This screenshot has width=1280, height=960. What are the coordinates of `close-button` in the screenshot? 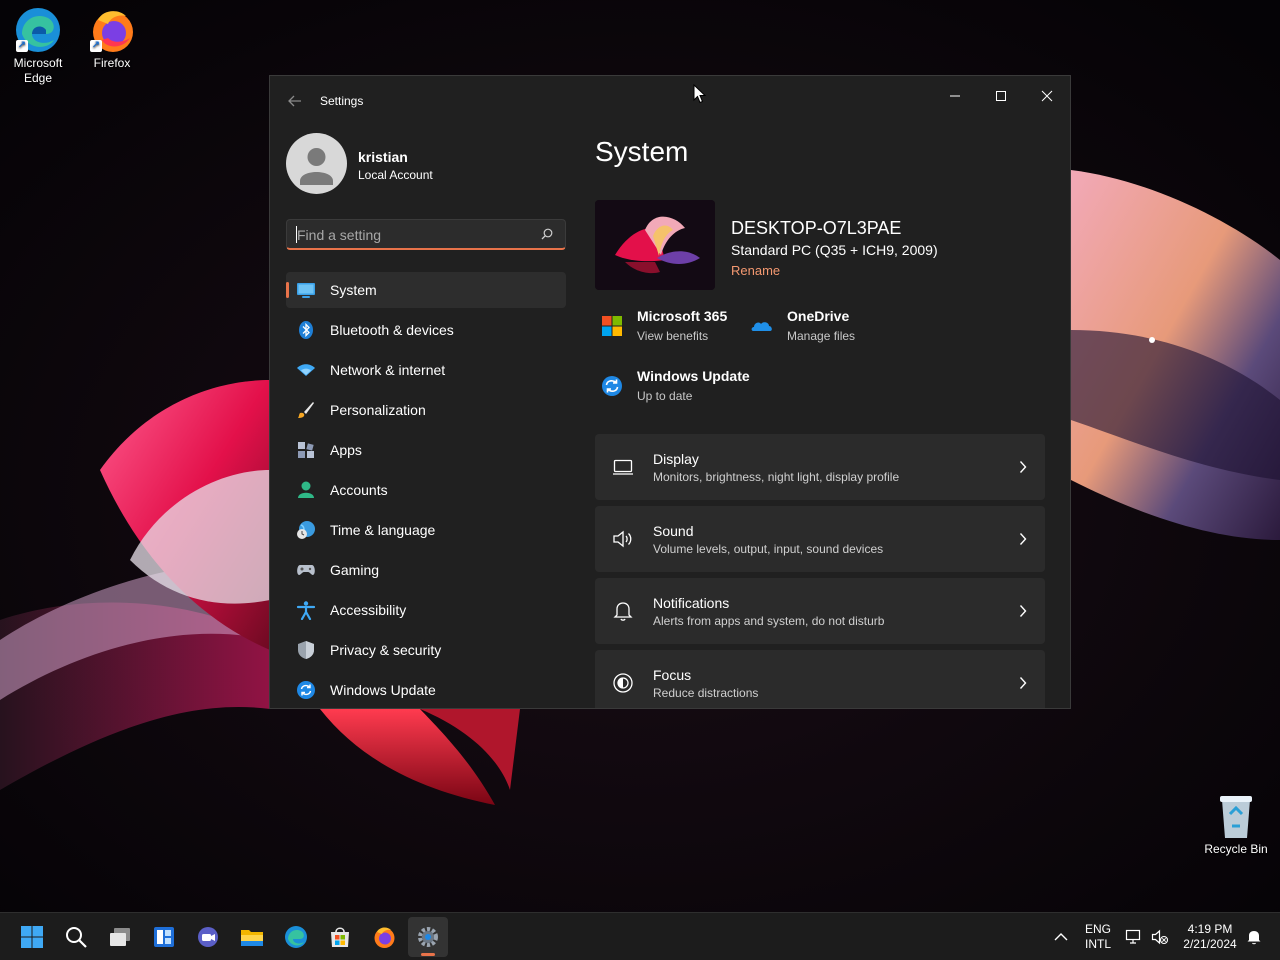 It's located at (1047, 96).